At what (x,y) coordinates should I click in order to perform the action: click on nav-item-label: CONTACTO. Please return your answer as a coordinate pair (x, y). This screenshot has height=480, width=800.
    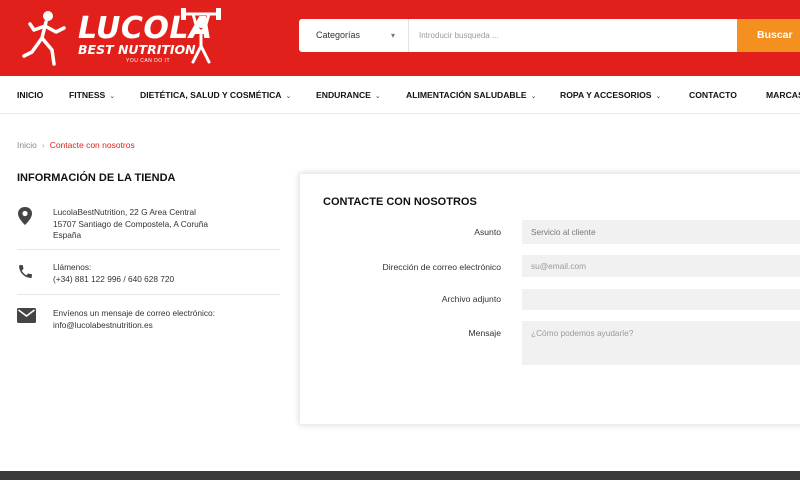
    Looking at the image, I should click on (713, 95).